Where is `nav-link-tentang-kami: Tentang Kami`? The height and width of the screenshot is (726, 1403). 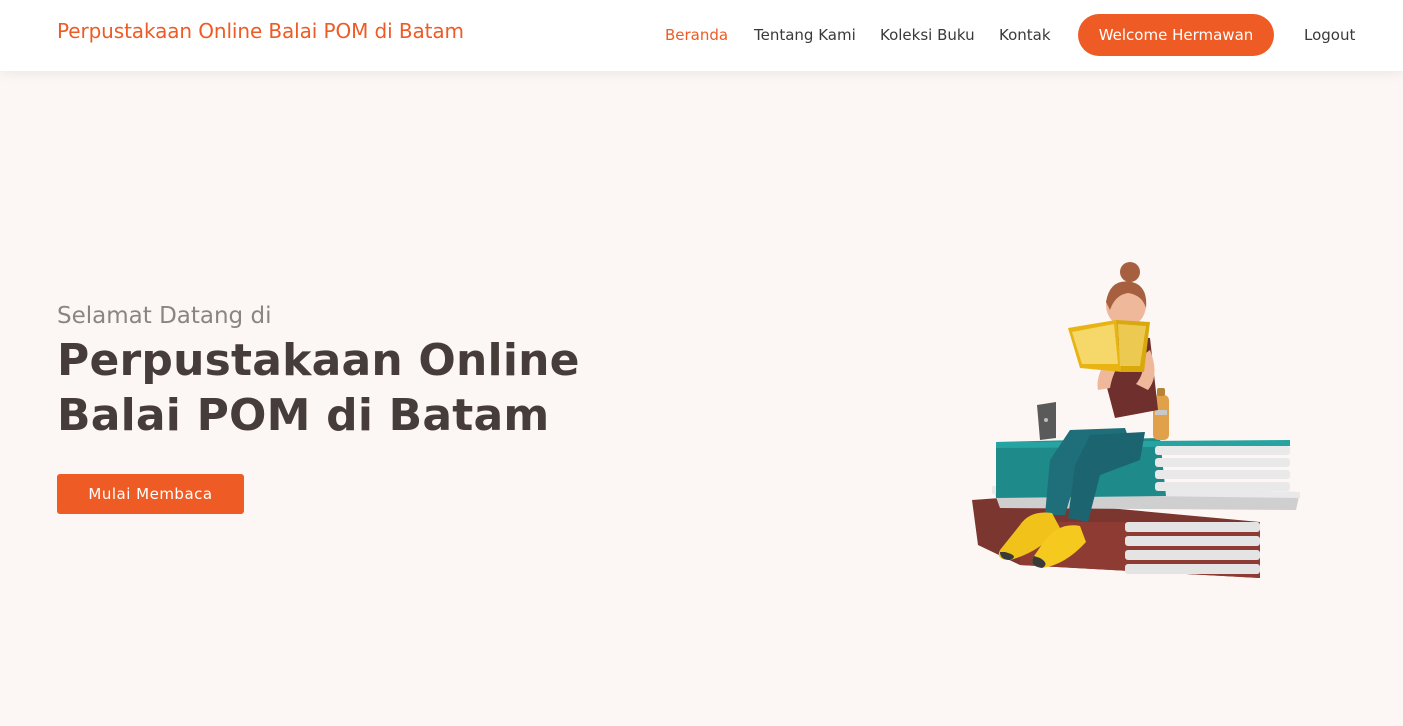 nav-link-tentang-kami: Tentang Kami is located at coordinates (805, 35).